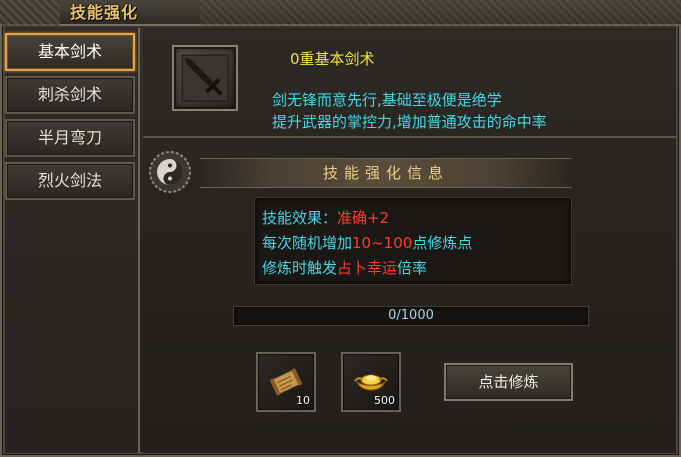 This screenshot has height=457, width=681. I want to click on info-section-header: 技能强化信息, so click(386, 173).